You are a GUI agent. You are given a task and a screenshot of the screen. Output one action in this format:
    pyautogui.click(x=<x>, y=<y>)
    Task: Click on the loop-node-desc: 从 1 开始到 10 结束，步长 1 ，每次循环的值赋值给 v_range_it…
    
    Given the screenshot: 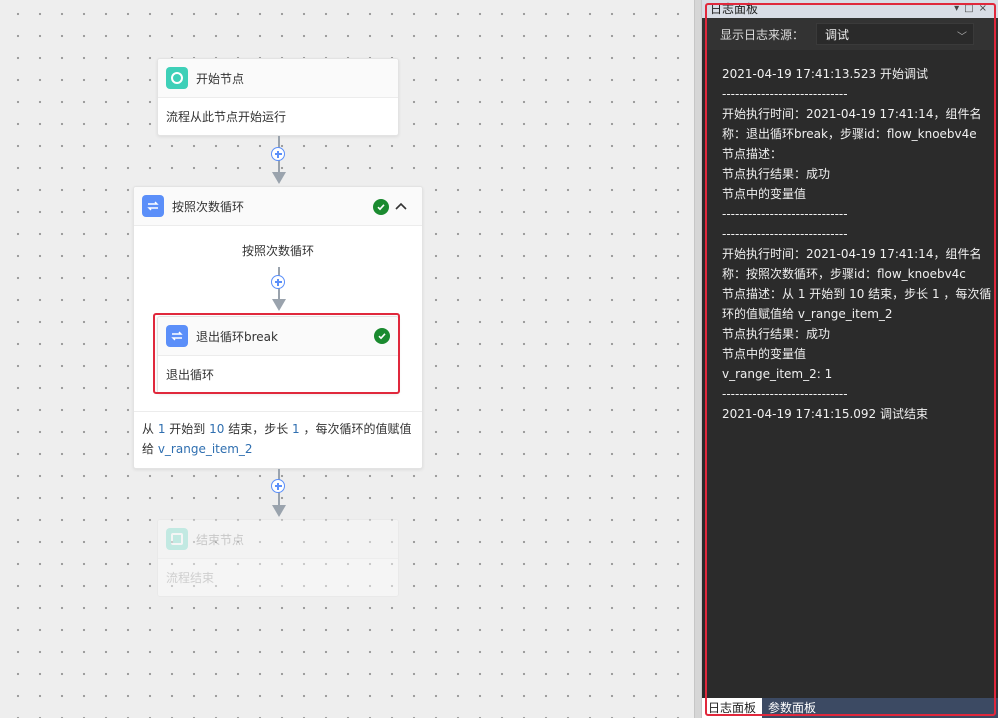 What is the action you would take?
    pyautogui.click(x=277, y=439)
    